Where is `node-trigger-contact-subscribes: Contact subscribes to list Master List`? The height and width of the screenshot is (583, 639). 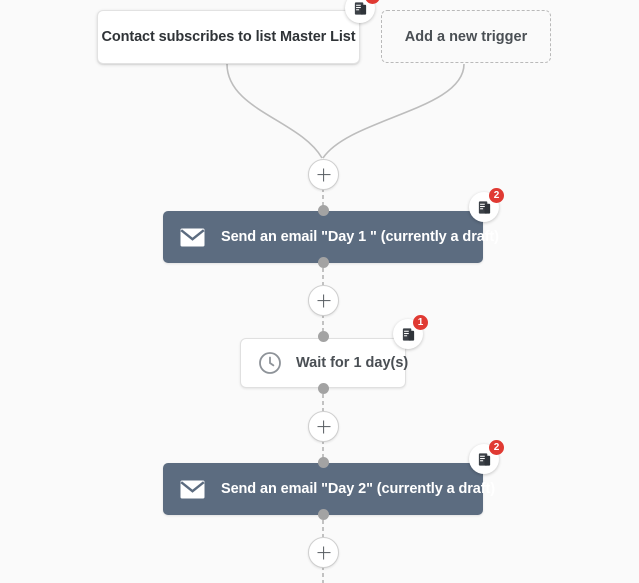
node-trigger-contact-subscribes: Contact subscribes to list Master List is located at coordinates (228, 37).